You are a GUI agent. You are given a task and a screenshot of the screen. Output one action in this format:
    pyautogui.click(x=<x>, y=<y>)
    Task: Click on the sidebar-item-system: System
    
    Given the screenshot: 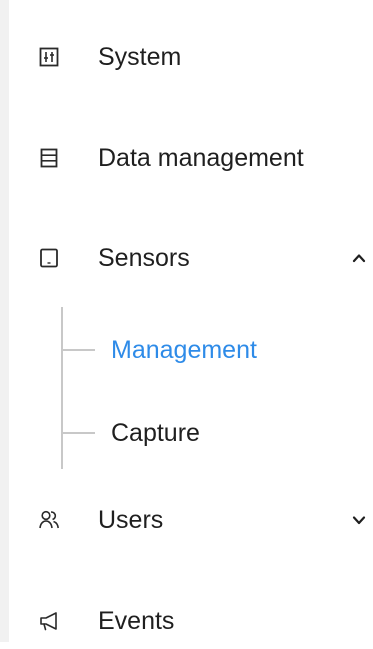 What is the action you would take?
    pyautogui.click(x=186, y=57)
    